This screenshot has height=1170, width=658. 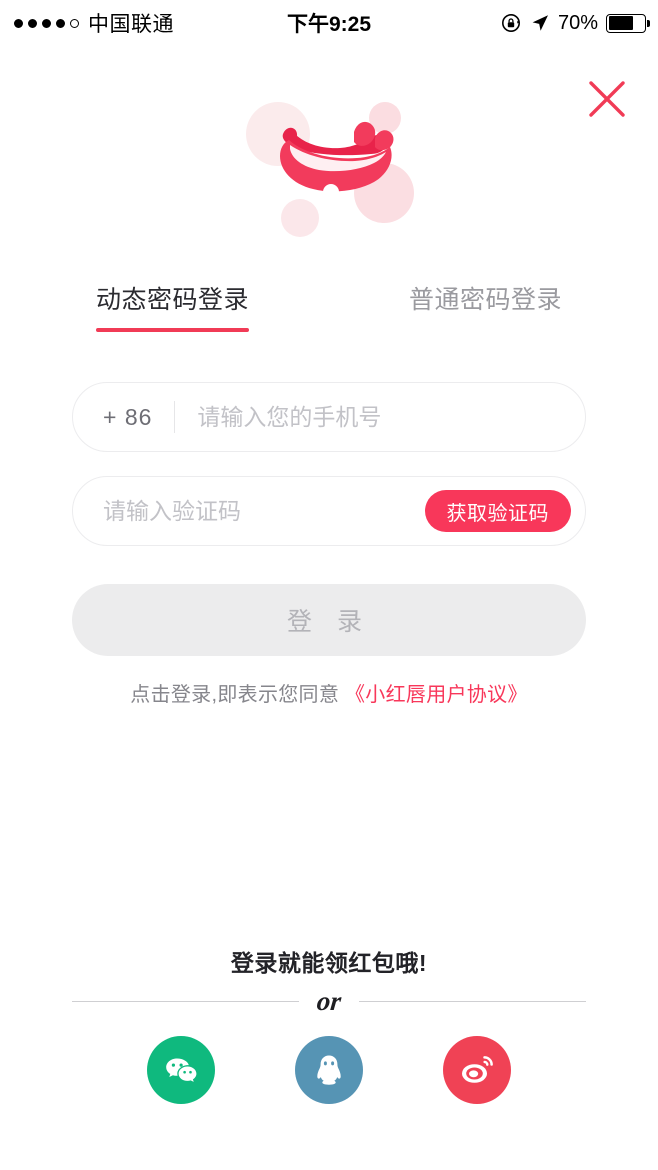 I want to click on social-login-row, so click(x=329, y=1070).